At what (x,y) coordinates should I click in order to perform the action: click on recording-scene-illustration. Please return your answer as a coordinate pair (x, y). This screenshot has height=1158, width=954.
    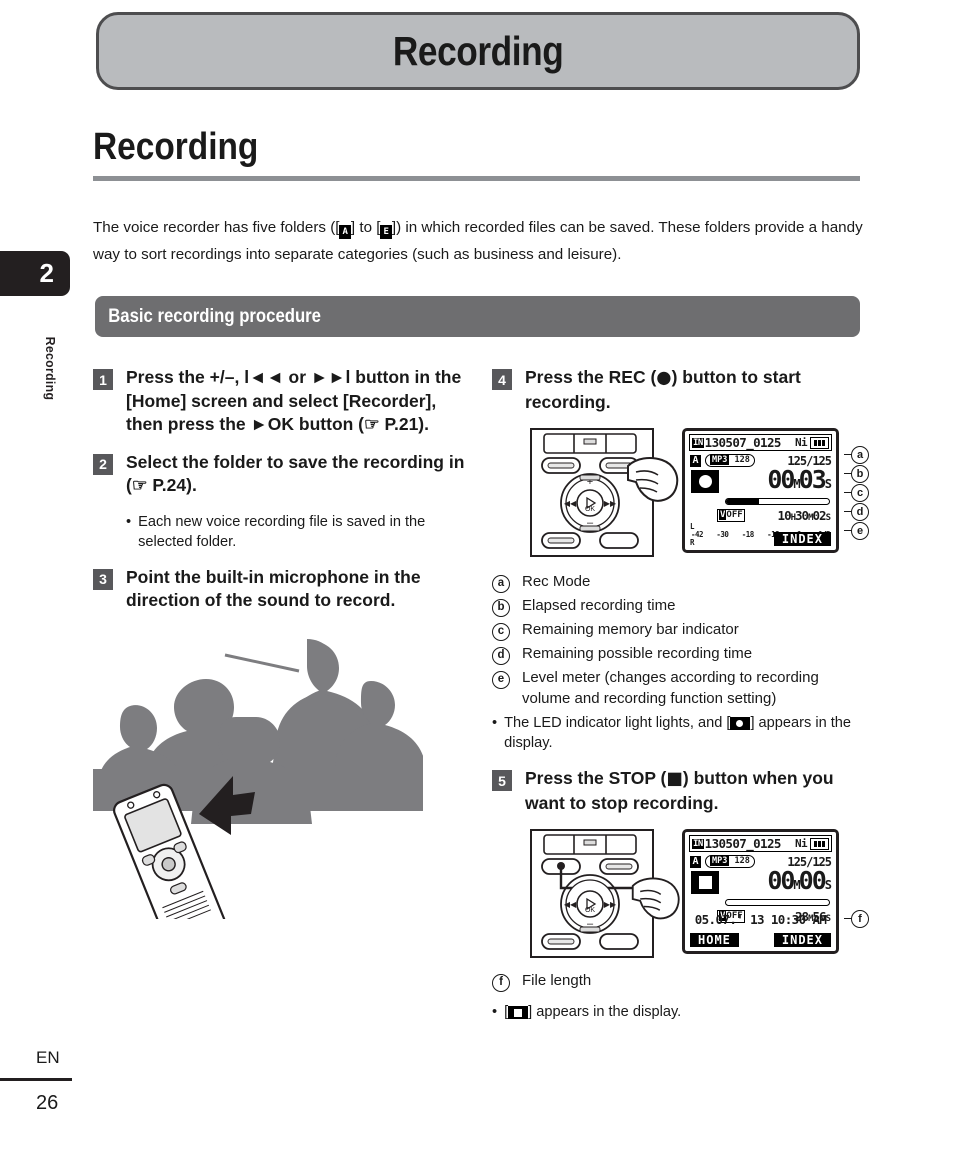
    Looking at the image, I should click on (281, 794).